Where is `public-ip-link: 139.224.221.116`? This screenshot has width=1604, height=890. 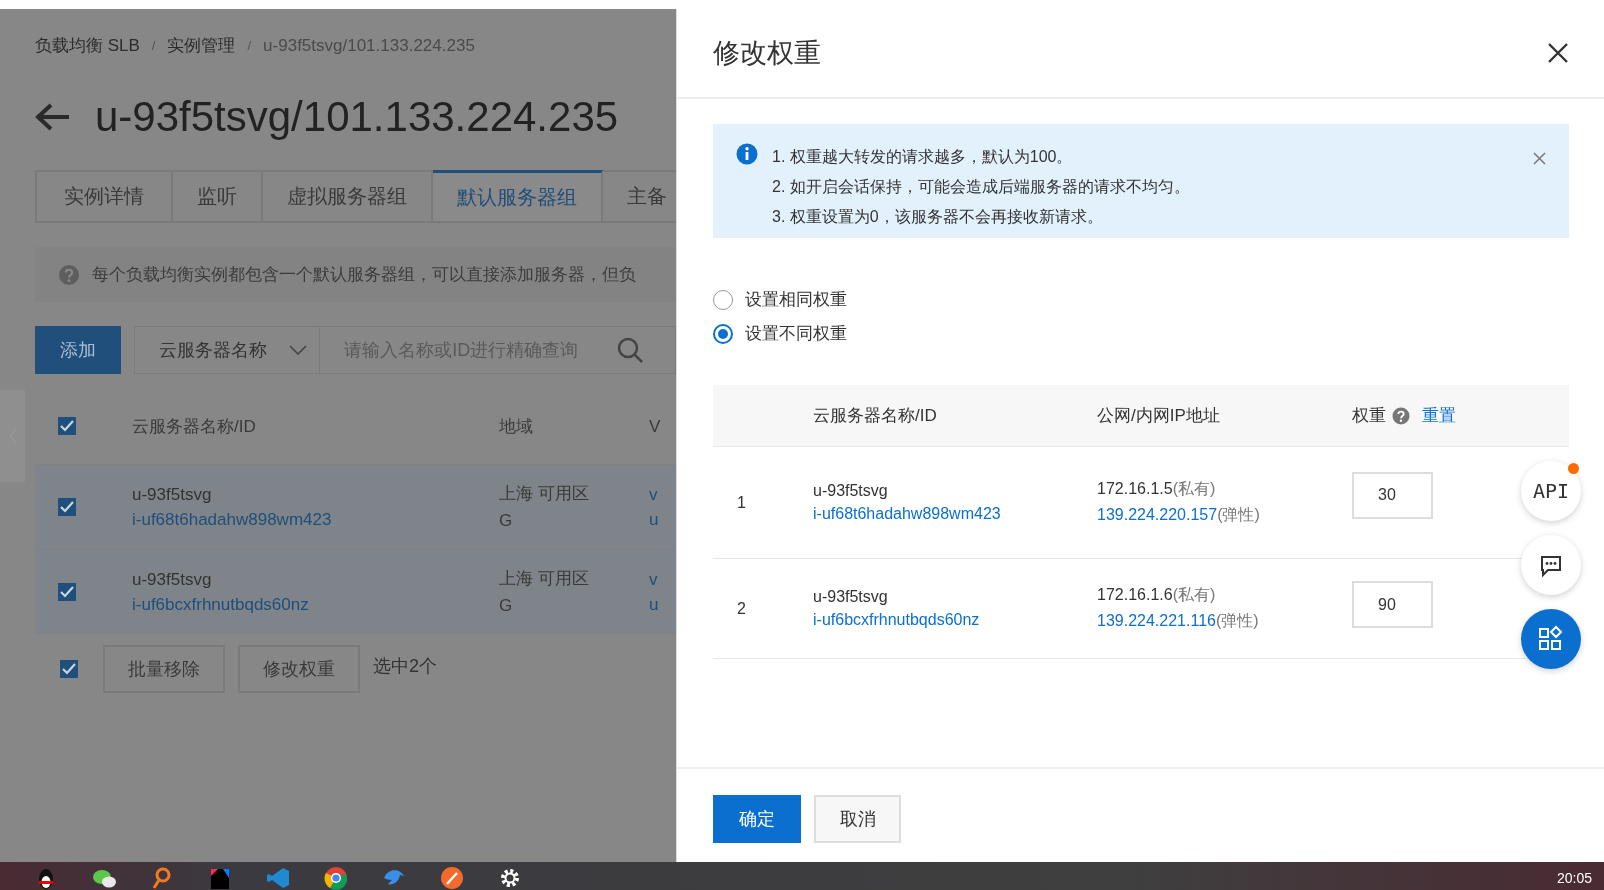 public-ip-link: 139.224.221.116 is located at coordinates (1156, 620).